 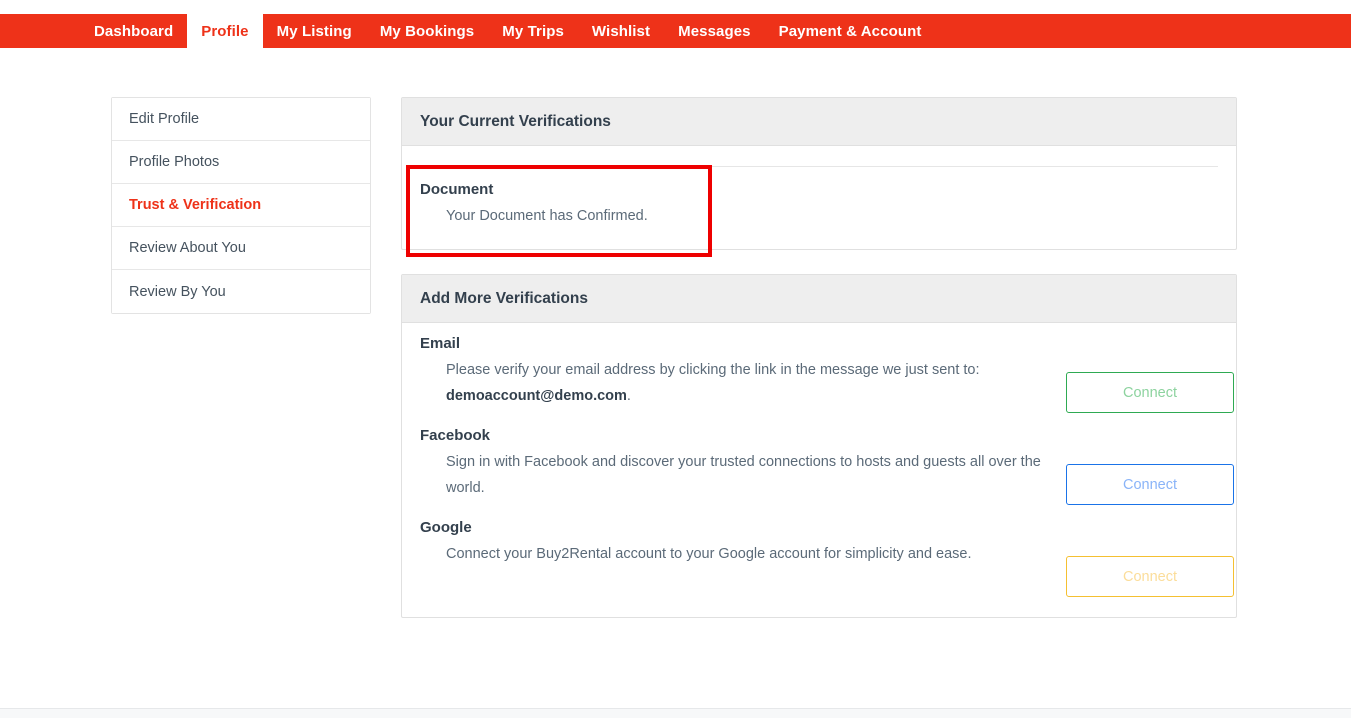 I want to click on nav-item-messages: Messages, so click(x=714, y=31).